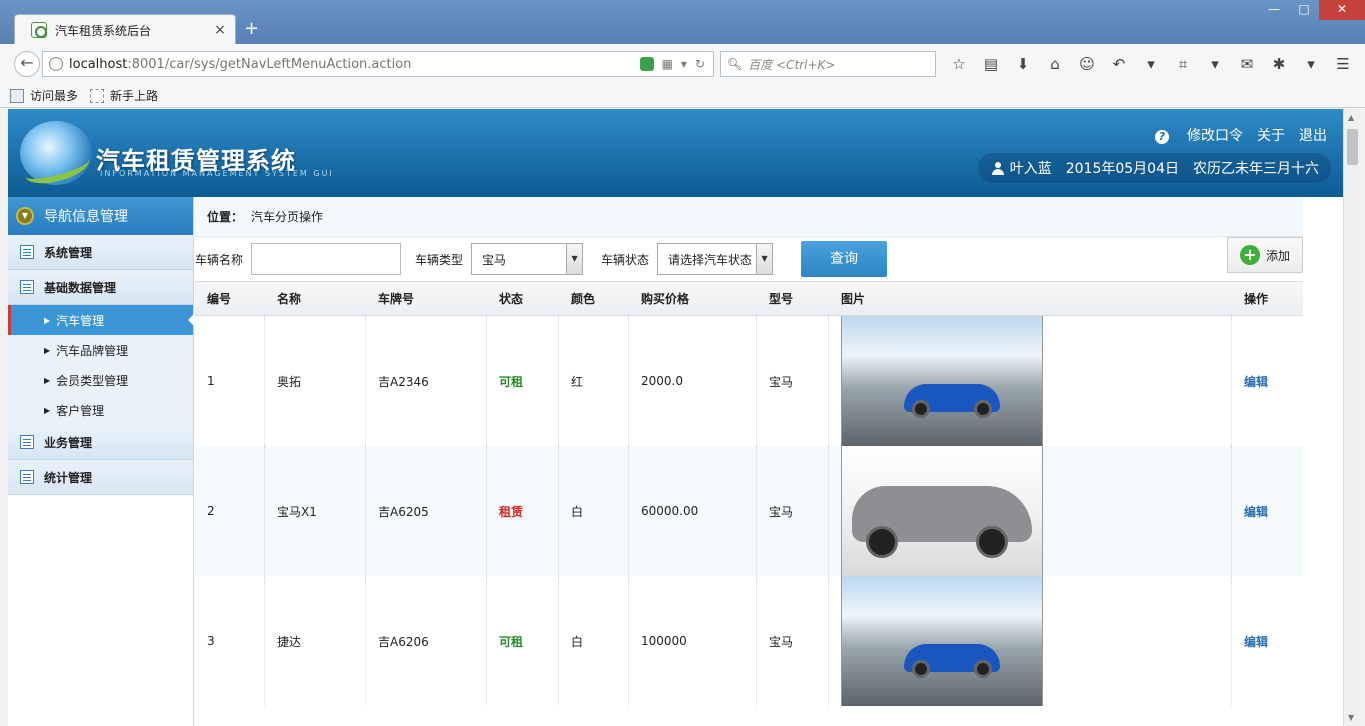 The image size is (1365, 726). What do you see at coordinates (1087, 64) in the screenshot?
I see `emoji-icon: ☺` at bounding box center [1087, 64].